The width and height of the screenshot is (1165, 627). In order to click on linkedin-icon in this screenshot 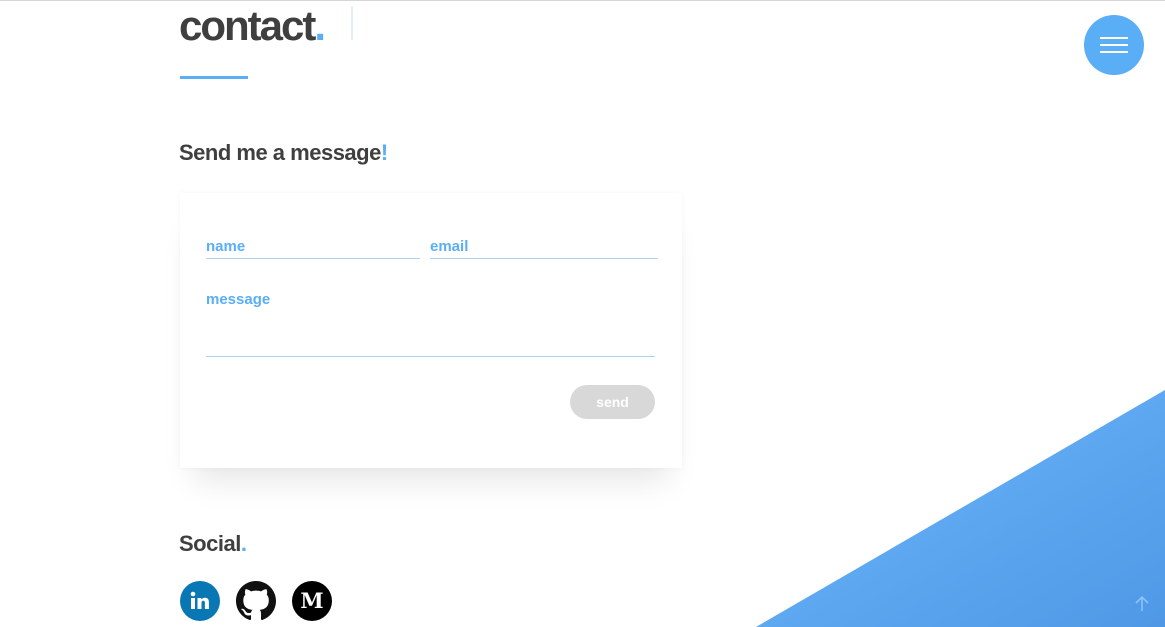, I will do `click(199, 600)`.